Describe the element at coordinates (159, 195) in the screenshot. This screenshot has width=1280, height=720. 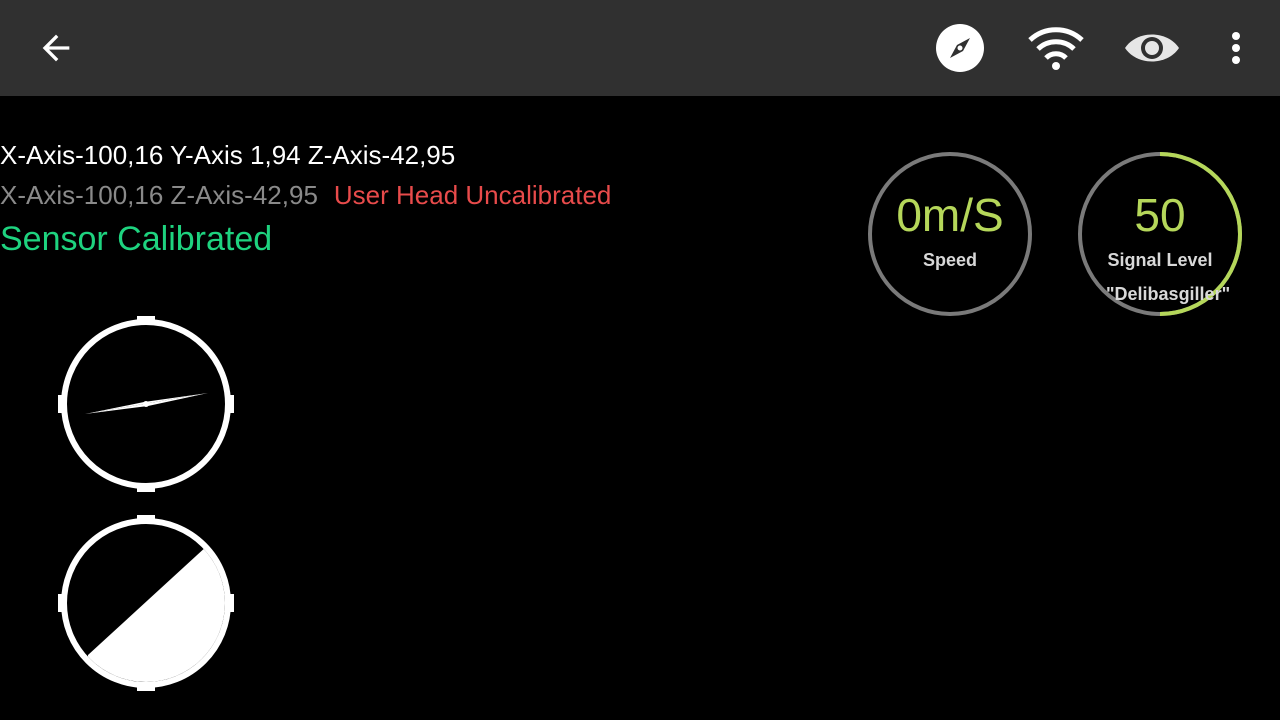
I see `axis-readout-xz: X-Axis-100,16 Z-Axis-42,95` at that location.